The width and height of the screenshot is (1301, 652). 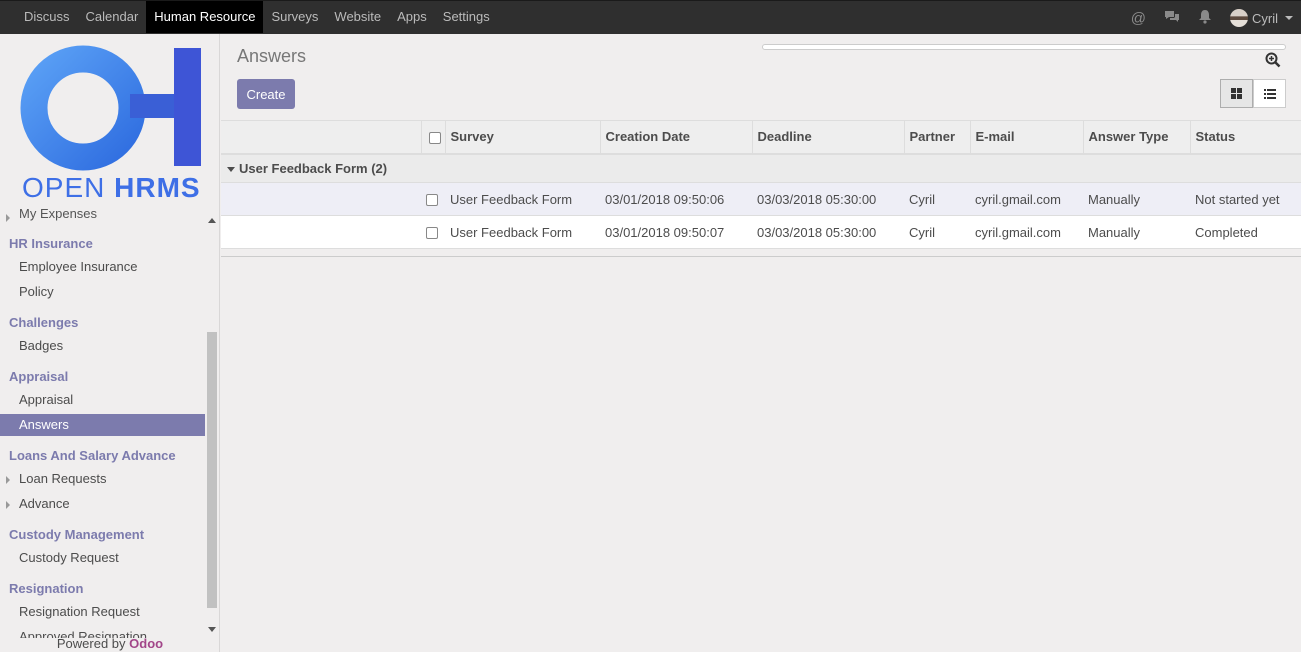 What do you see at coordinates (272, 56) in the screenshot?
I see `page-title: Answers` at bounding box center [272, 56].